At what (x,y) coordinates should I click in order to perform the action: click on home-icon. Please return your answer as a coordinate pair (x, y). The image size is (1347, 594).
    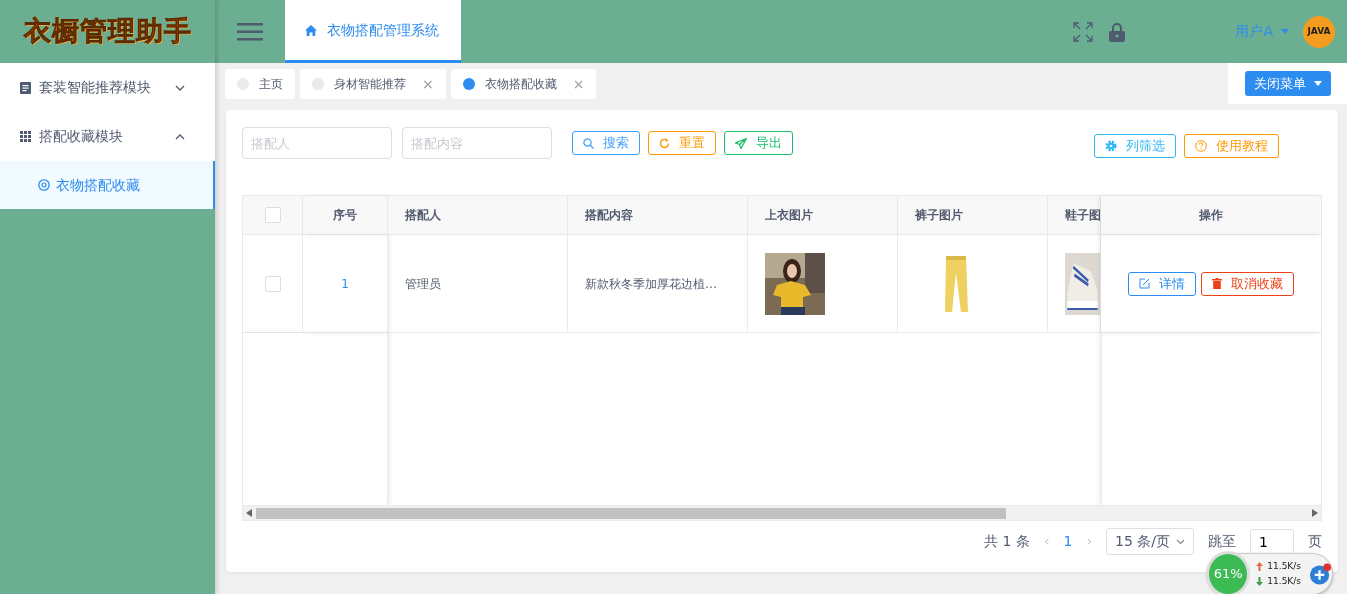
    Looking at the image, I should click on (311, 30).